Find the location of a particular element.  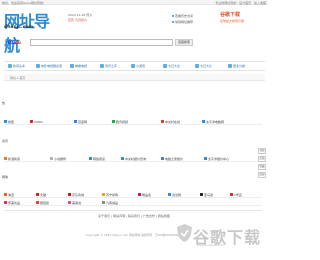

logo-text: 网址导航 is located at coordinates (27, 33).